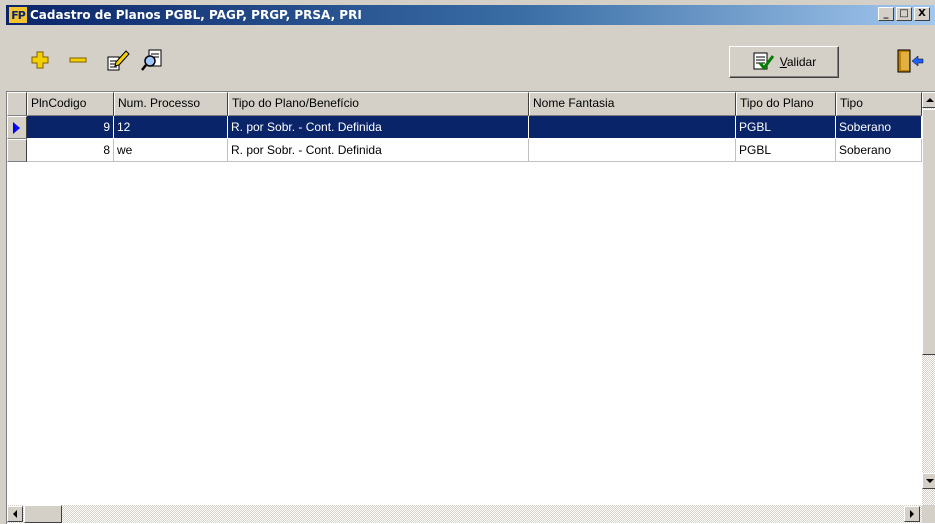 The width and height of the screenshot is (935, 524). What do you see at coordinates (17, 104) in the screenshot?
I see `row-indicator-header` at bounding box center [17, 104].